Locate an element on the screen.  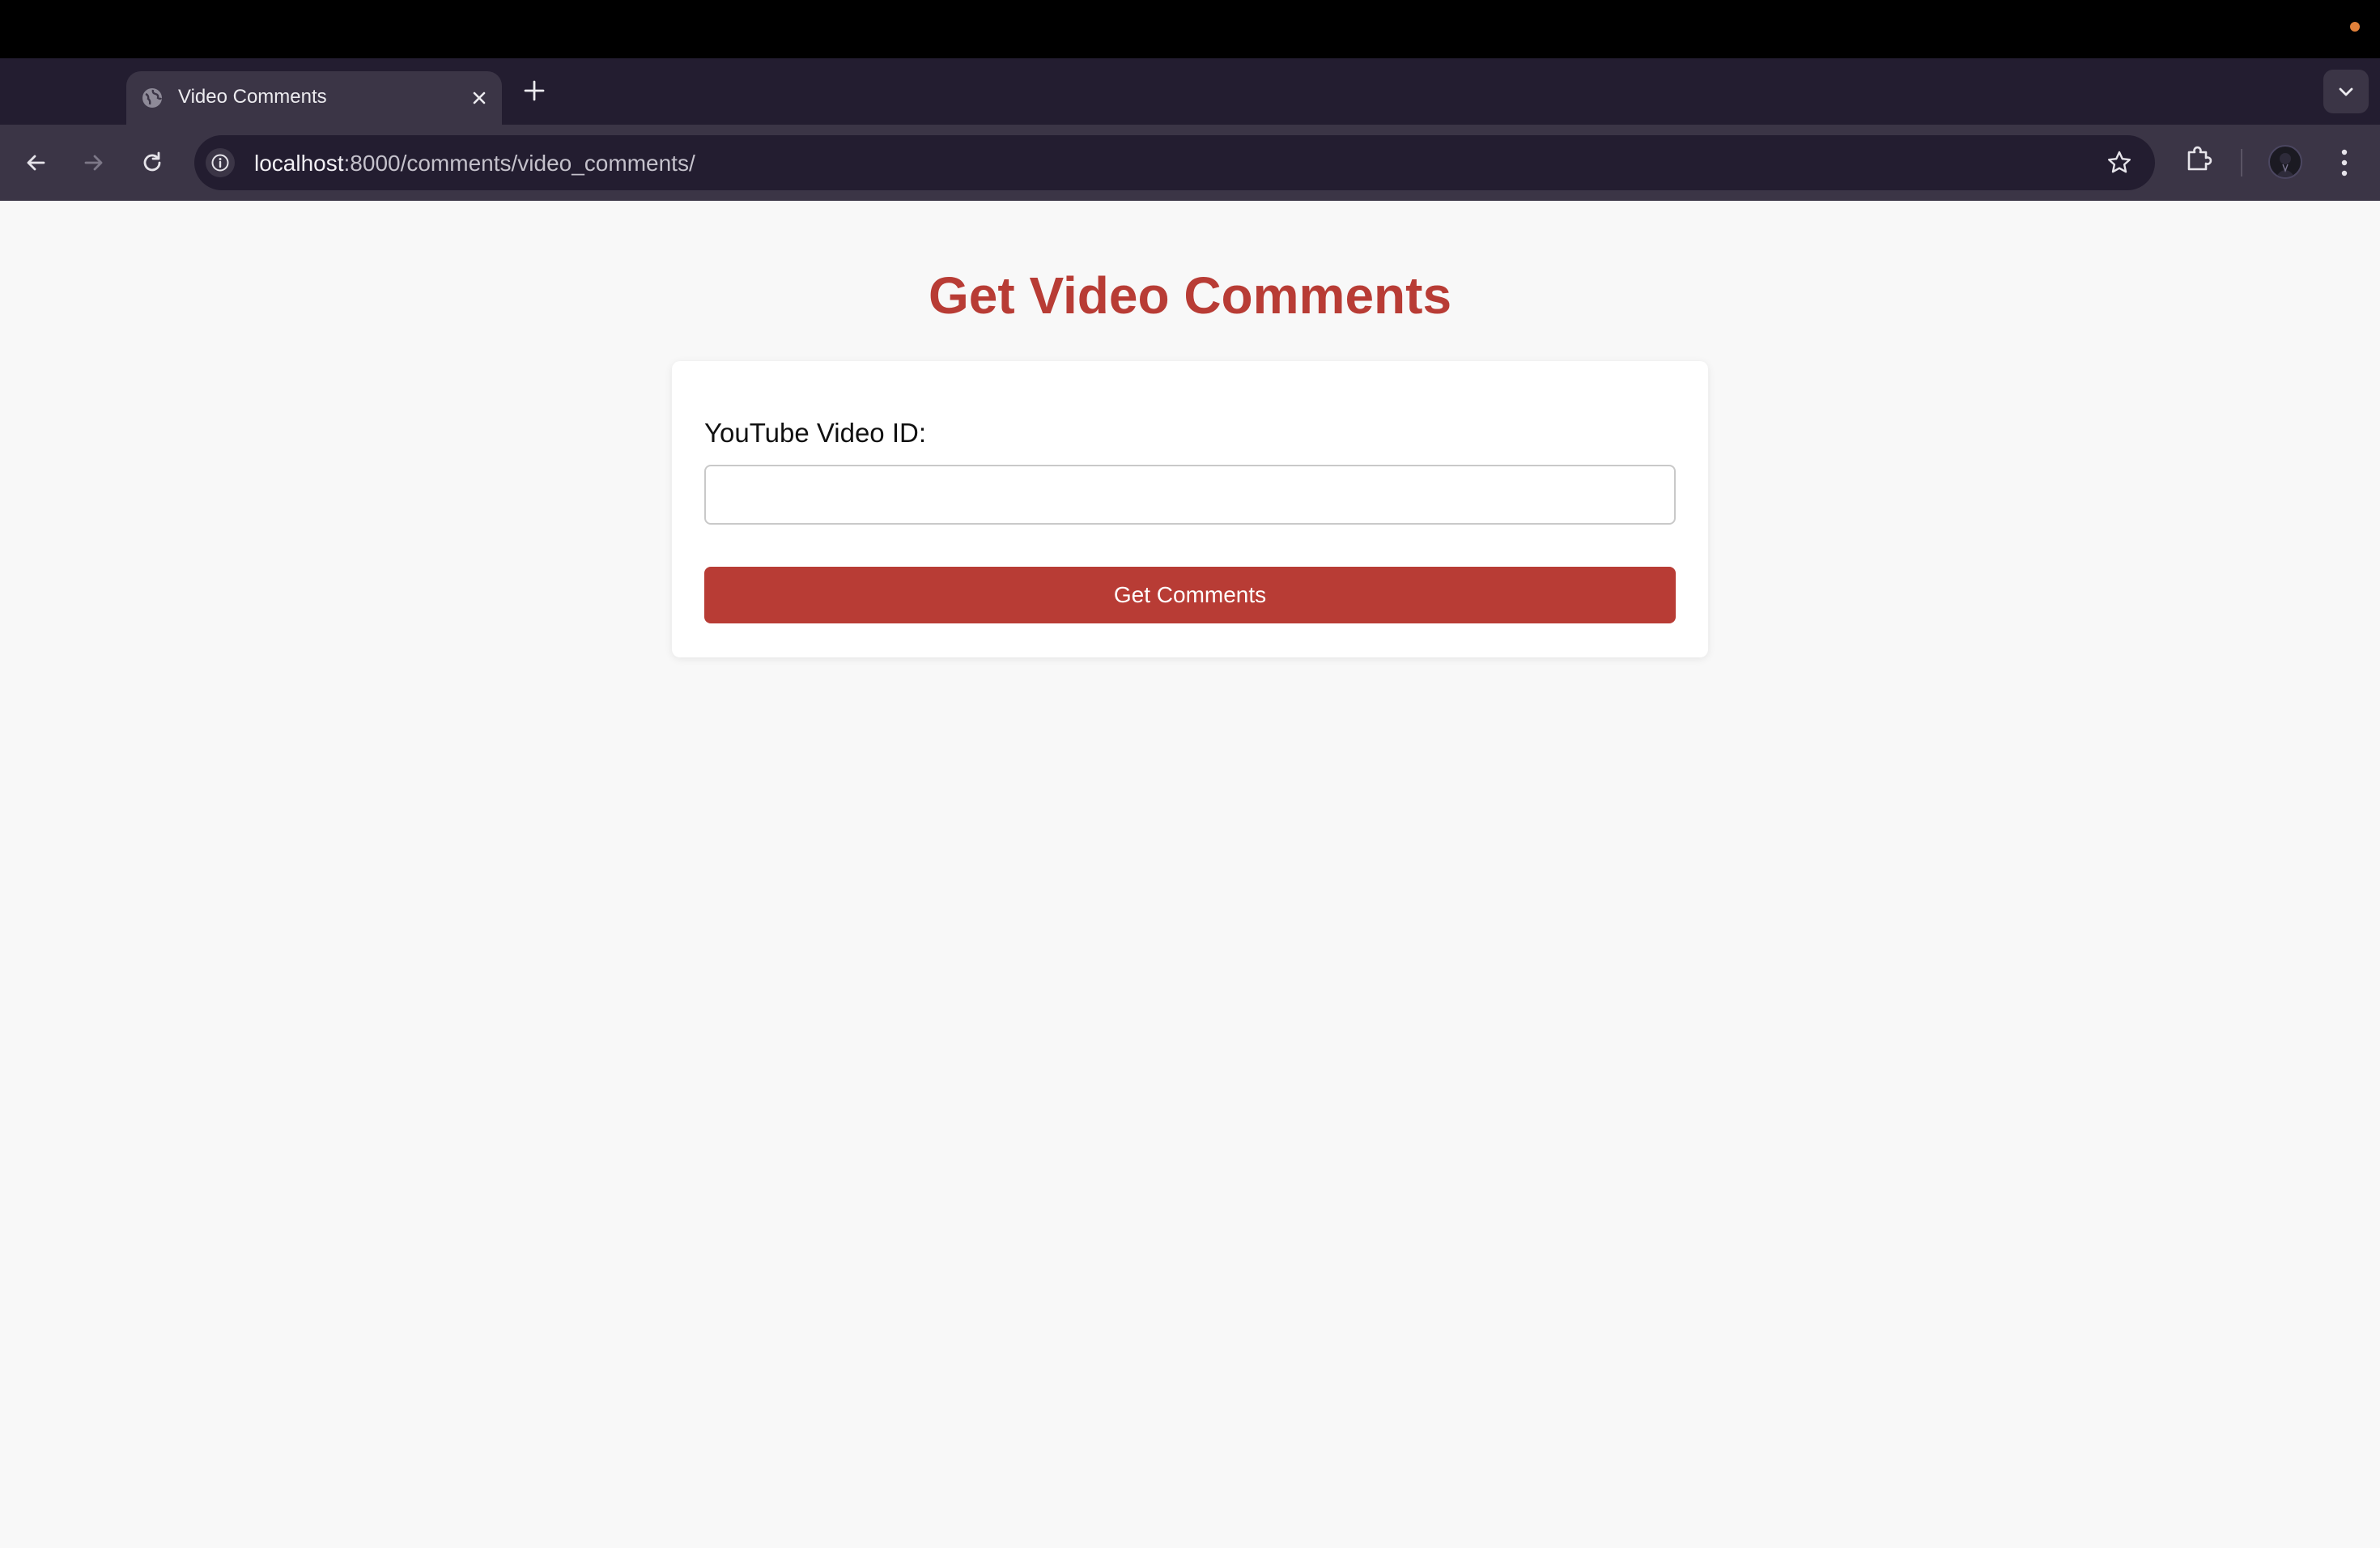
url-text: localhost:8000/comments/video_comments/ is located at coordinates (474, 164).